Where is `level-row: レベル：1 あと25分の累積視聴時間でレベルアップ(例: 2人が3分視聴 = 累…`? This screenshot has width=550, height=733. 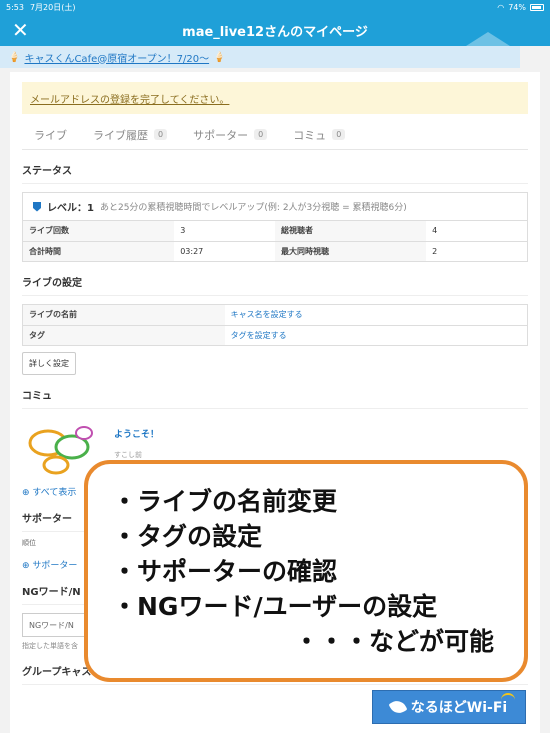 level-row: レベル：1 あと25分の累積視聴時間でレベルアップ(例: 2人が3分視聴 = 累… is located at coordinates (275, 207).